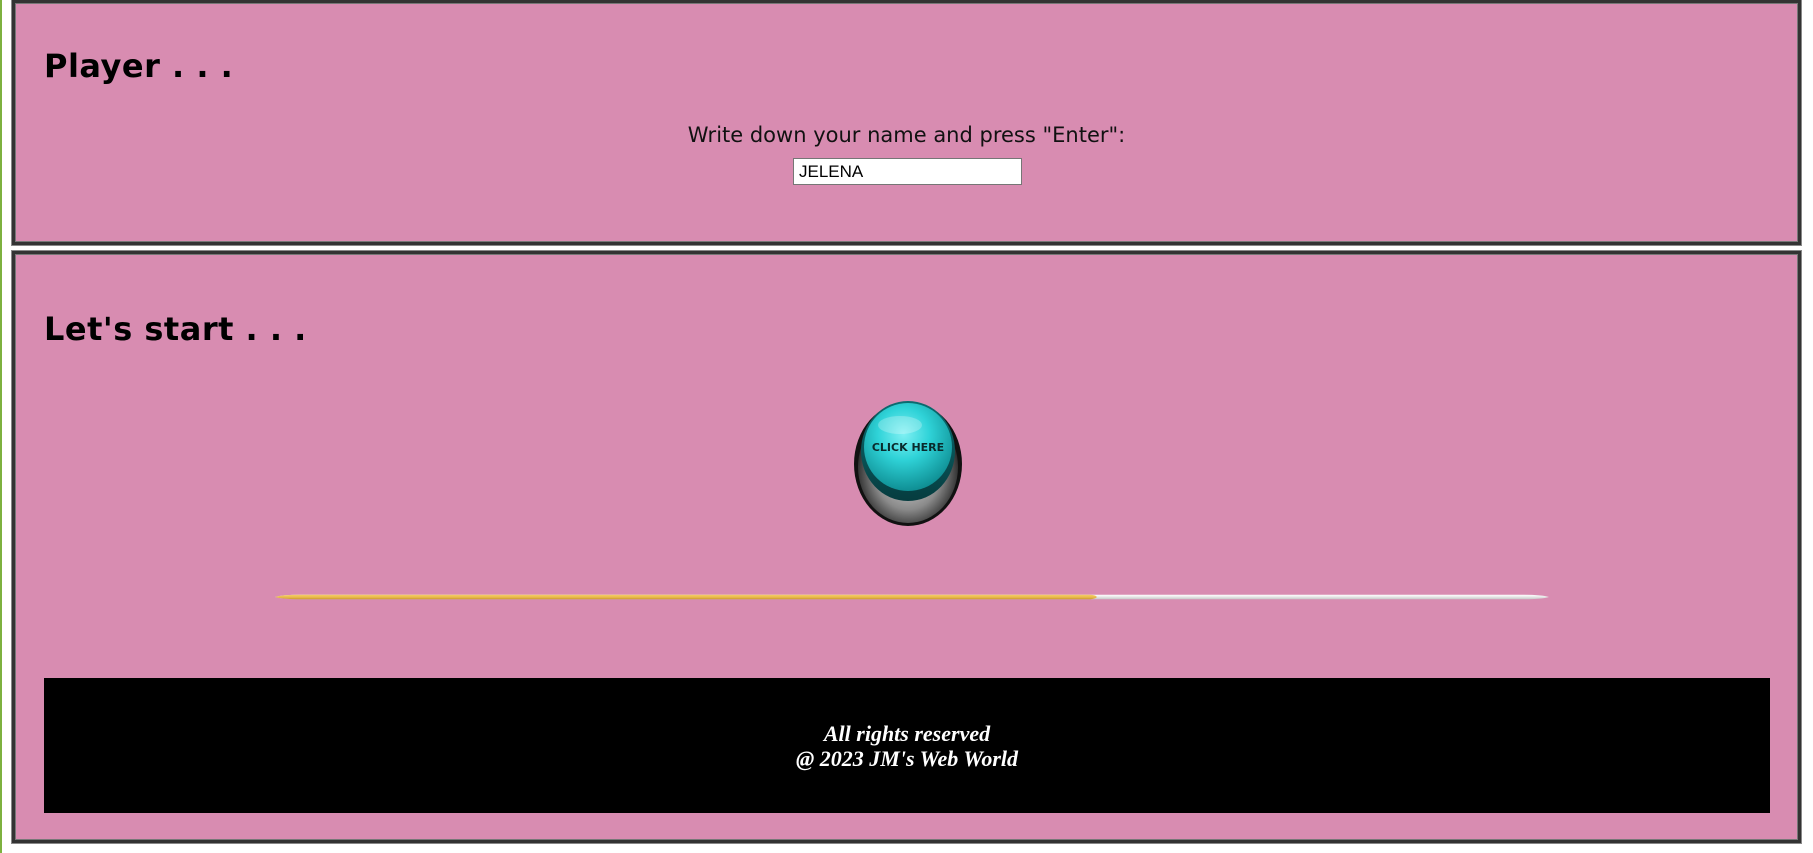  Describe the element at coordinates (139, 66) in the screenshot. I see `player-heading: Player . . .` at that location.